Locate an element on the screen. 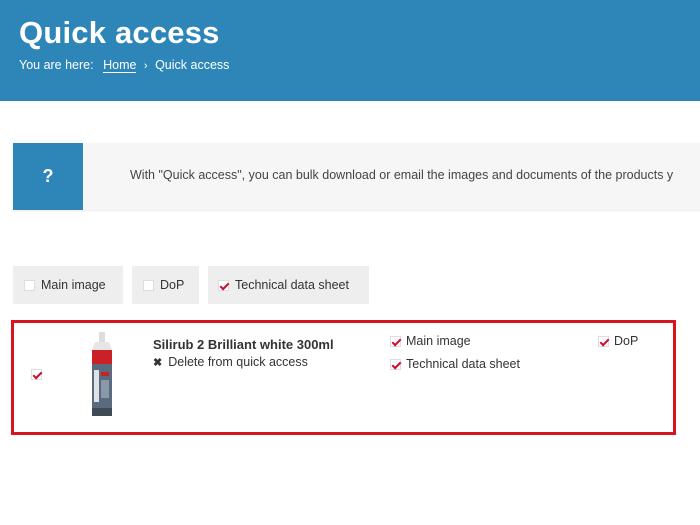 This screenshot has height=525, width=700. doc-option-main-image: Main image is located at coordinates (430, 341).